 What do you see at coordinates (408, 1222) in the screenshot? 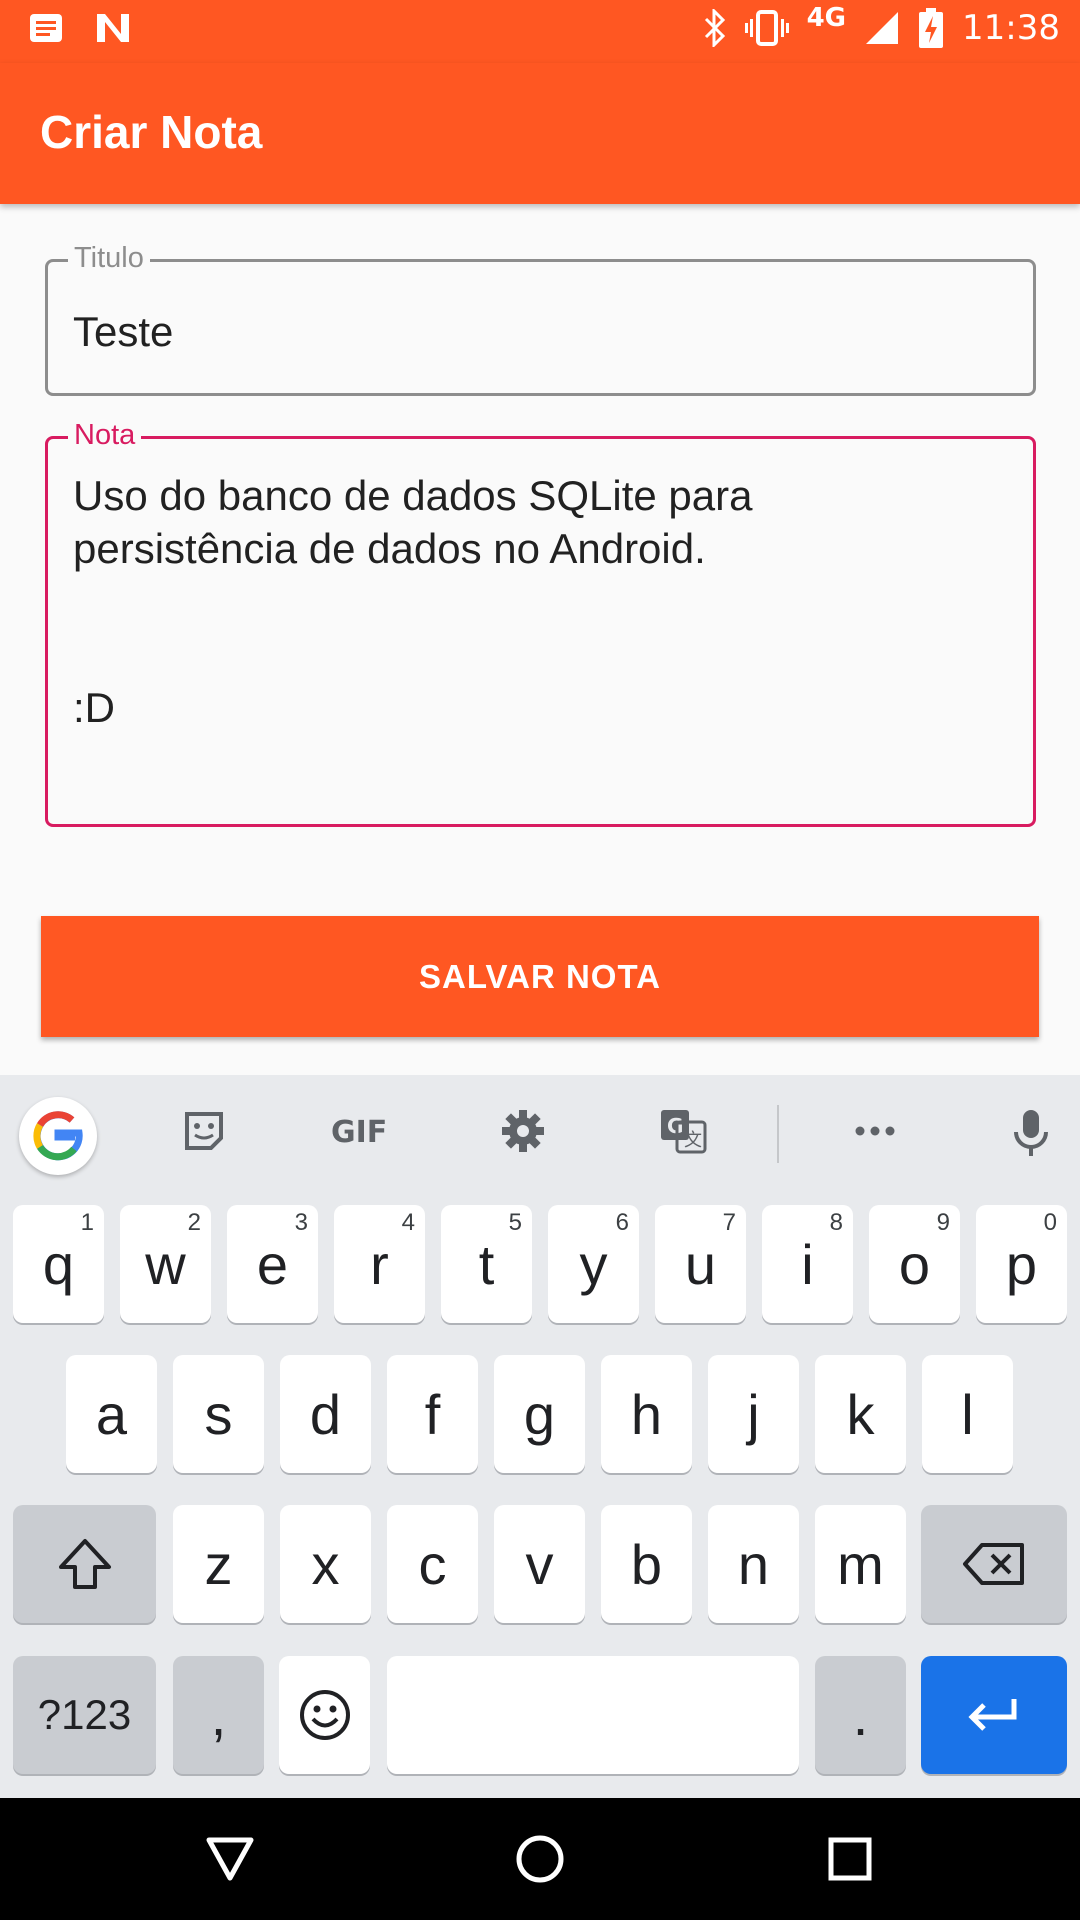
I see `key-hint: 4` at bounding box center [408, 1222].